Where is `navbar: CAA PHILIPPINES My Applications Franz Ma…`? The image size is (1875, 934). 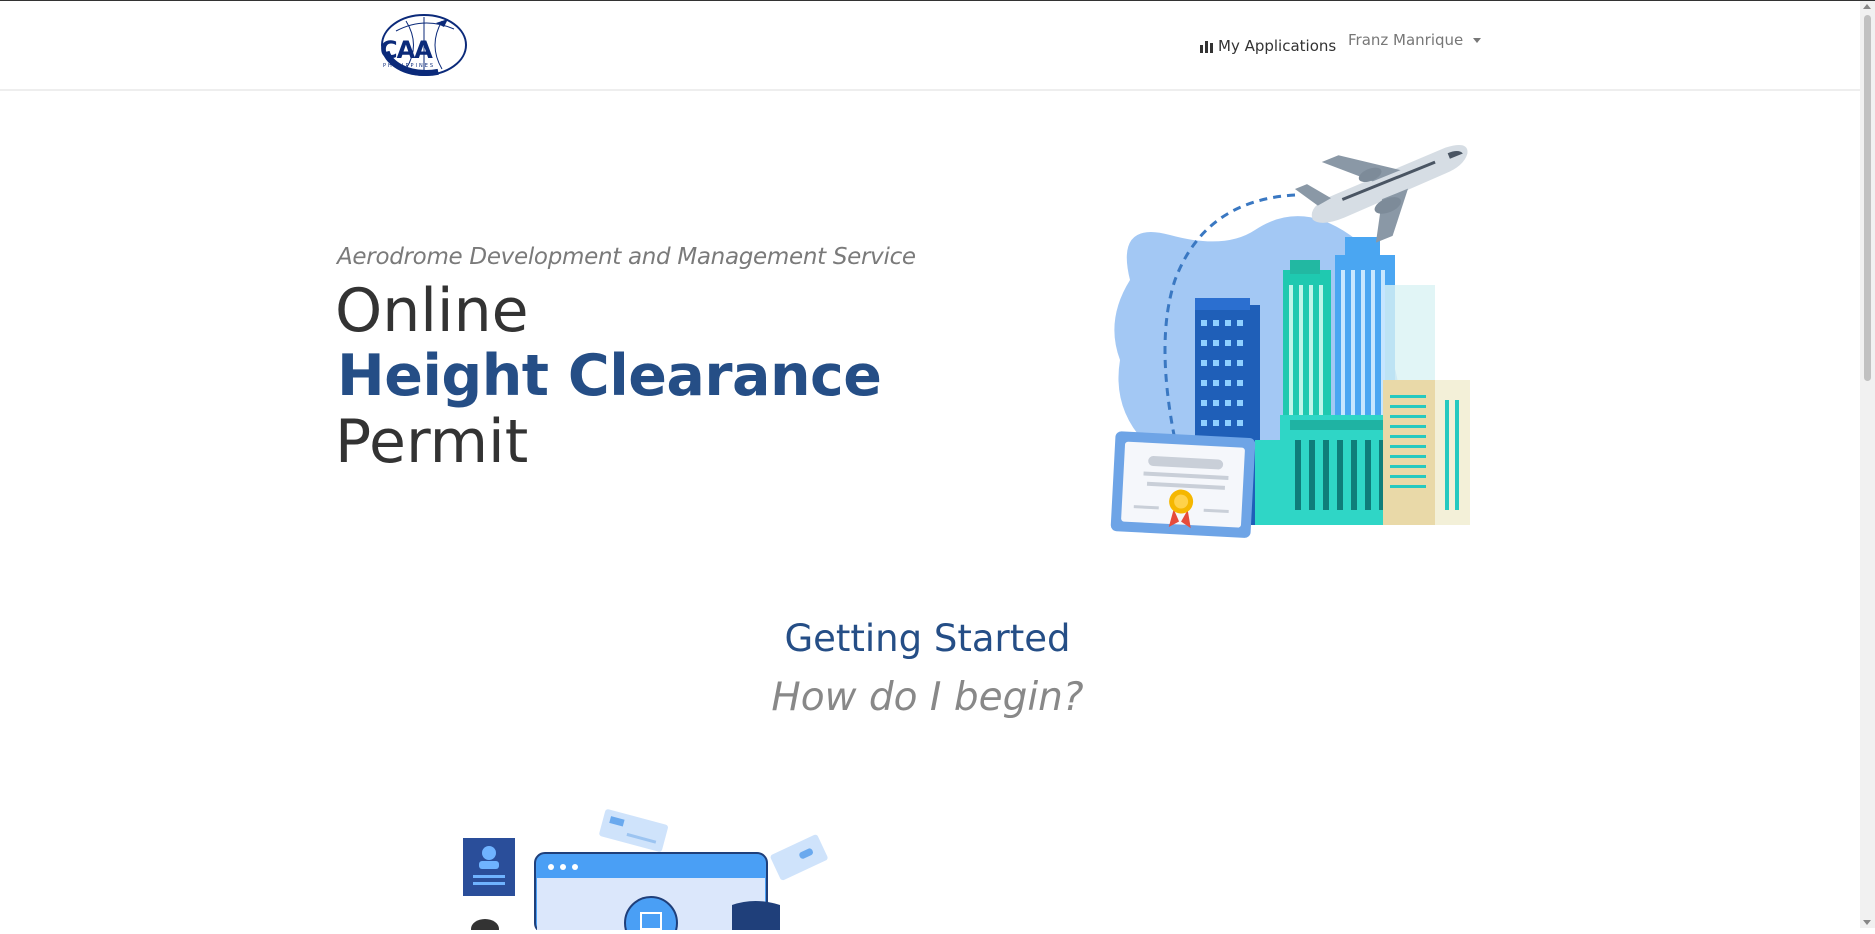
navbar: CAA PHILIPPINES My Applications Franz Ma… is located at coordinates (930, 46).